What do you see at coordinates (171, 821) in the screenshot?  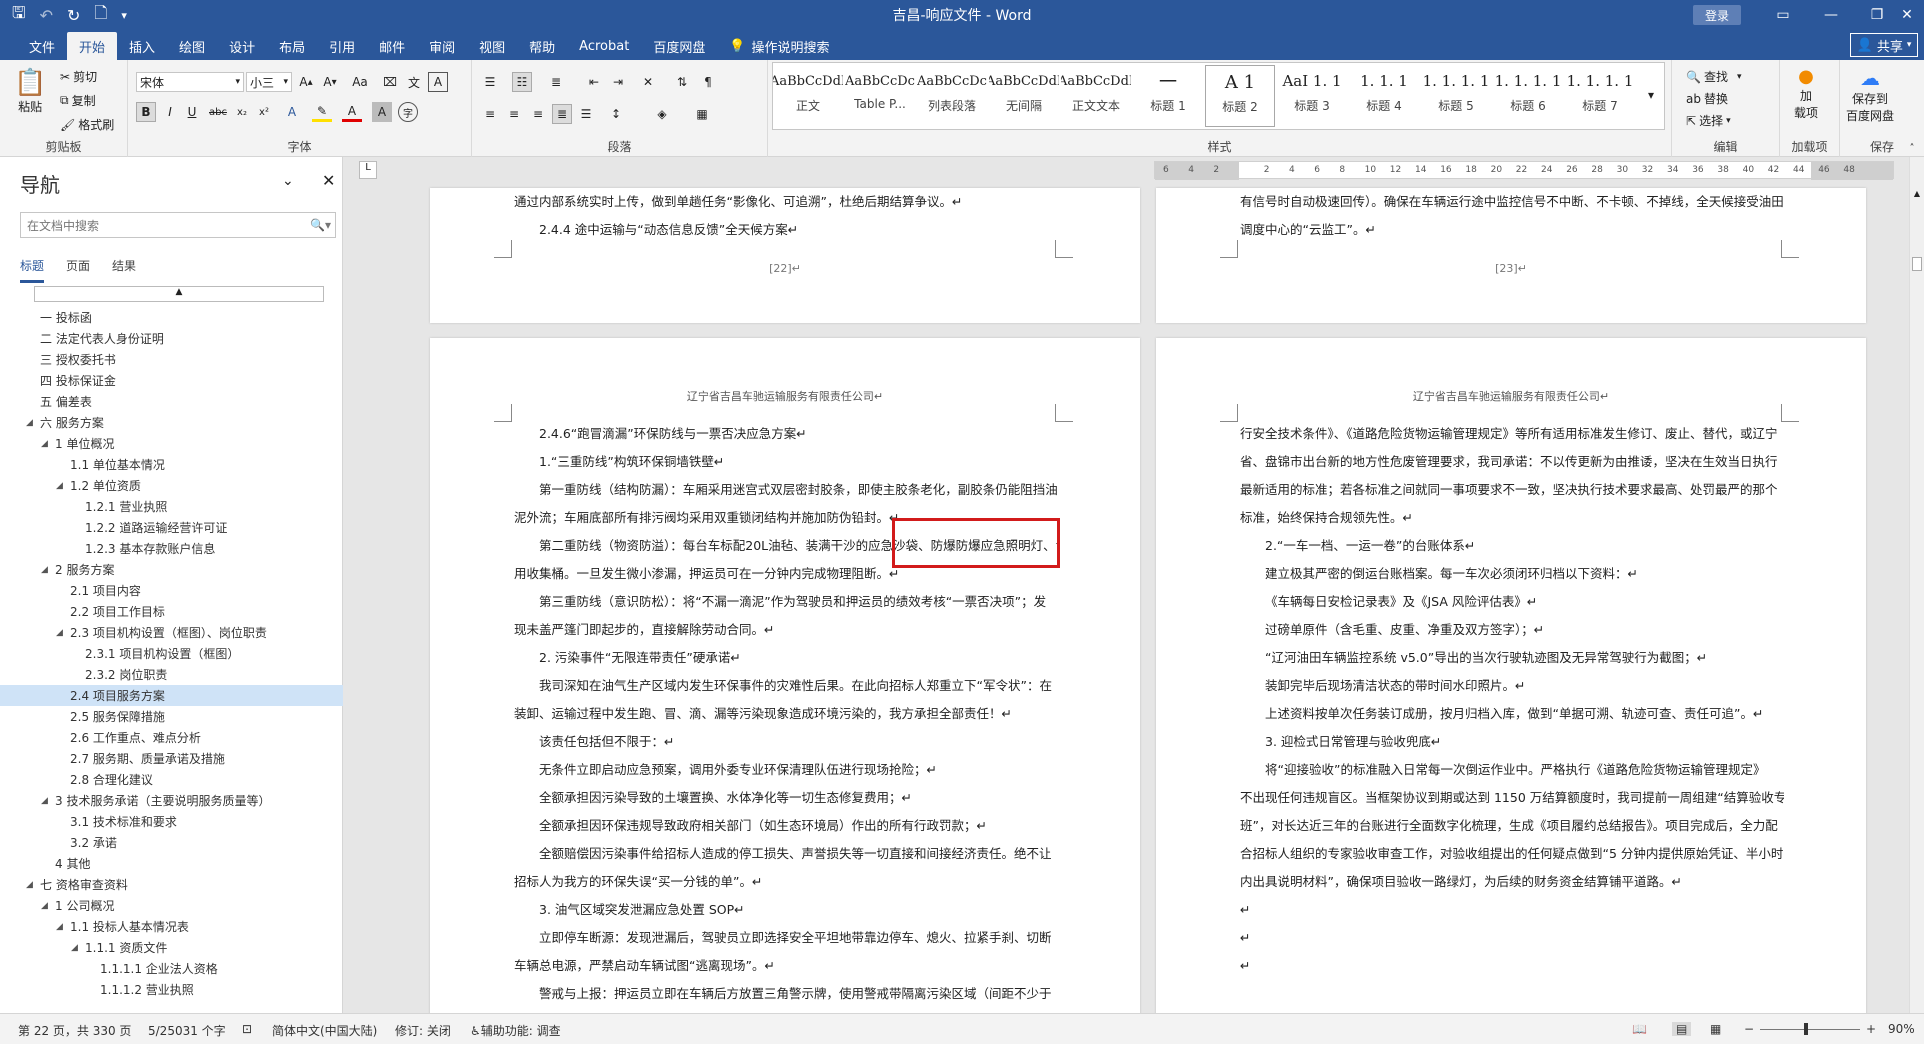 I see `nav-heading-item: 3.1 技术标准和要求` at bounding box center [171, 821].